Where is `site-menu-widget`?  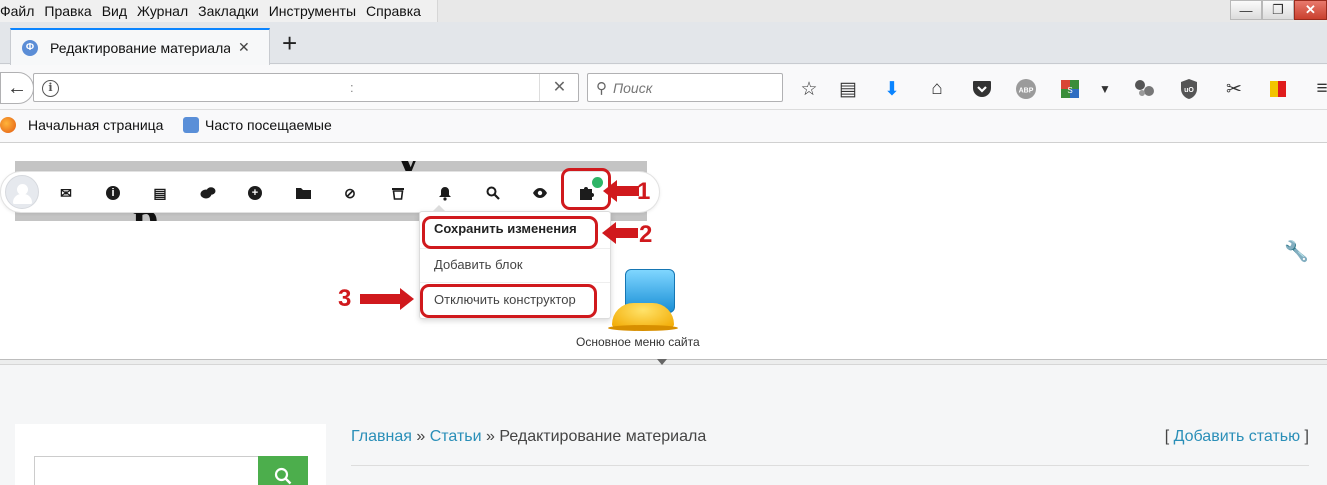 site-menu-widget is located at coordinates (643, 300).